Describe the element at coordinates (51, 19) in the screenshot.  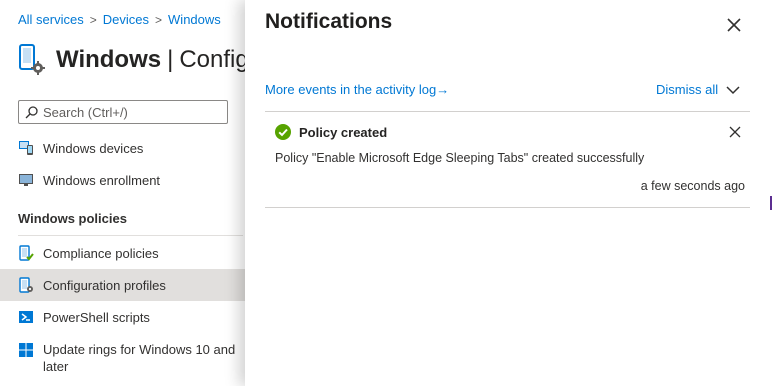
I see `breadcrumb-all-services: All services` at that location.